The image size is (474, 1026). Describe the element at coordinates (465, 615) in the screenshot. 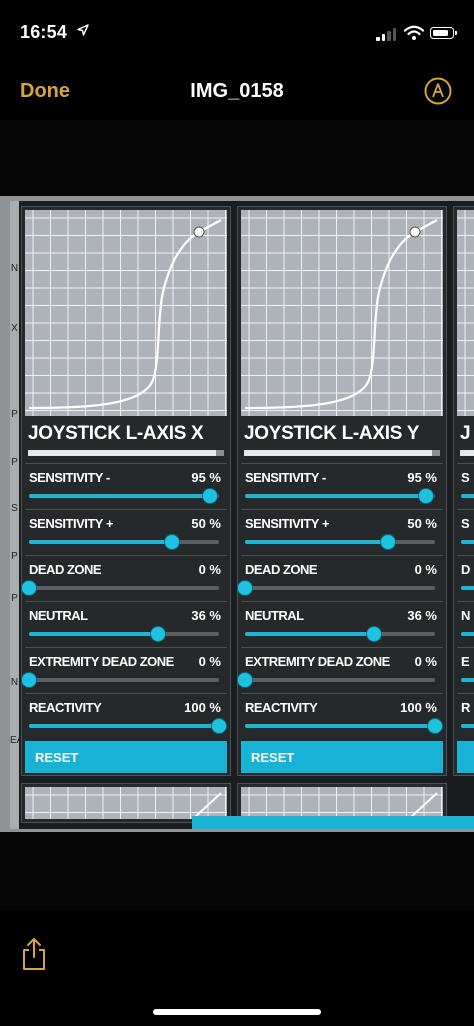

I see `partial-setting-label: N` at that location.